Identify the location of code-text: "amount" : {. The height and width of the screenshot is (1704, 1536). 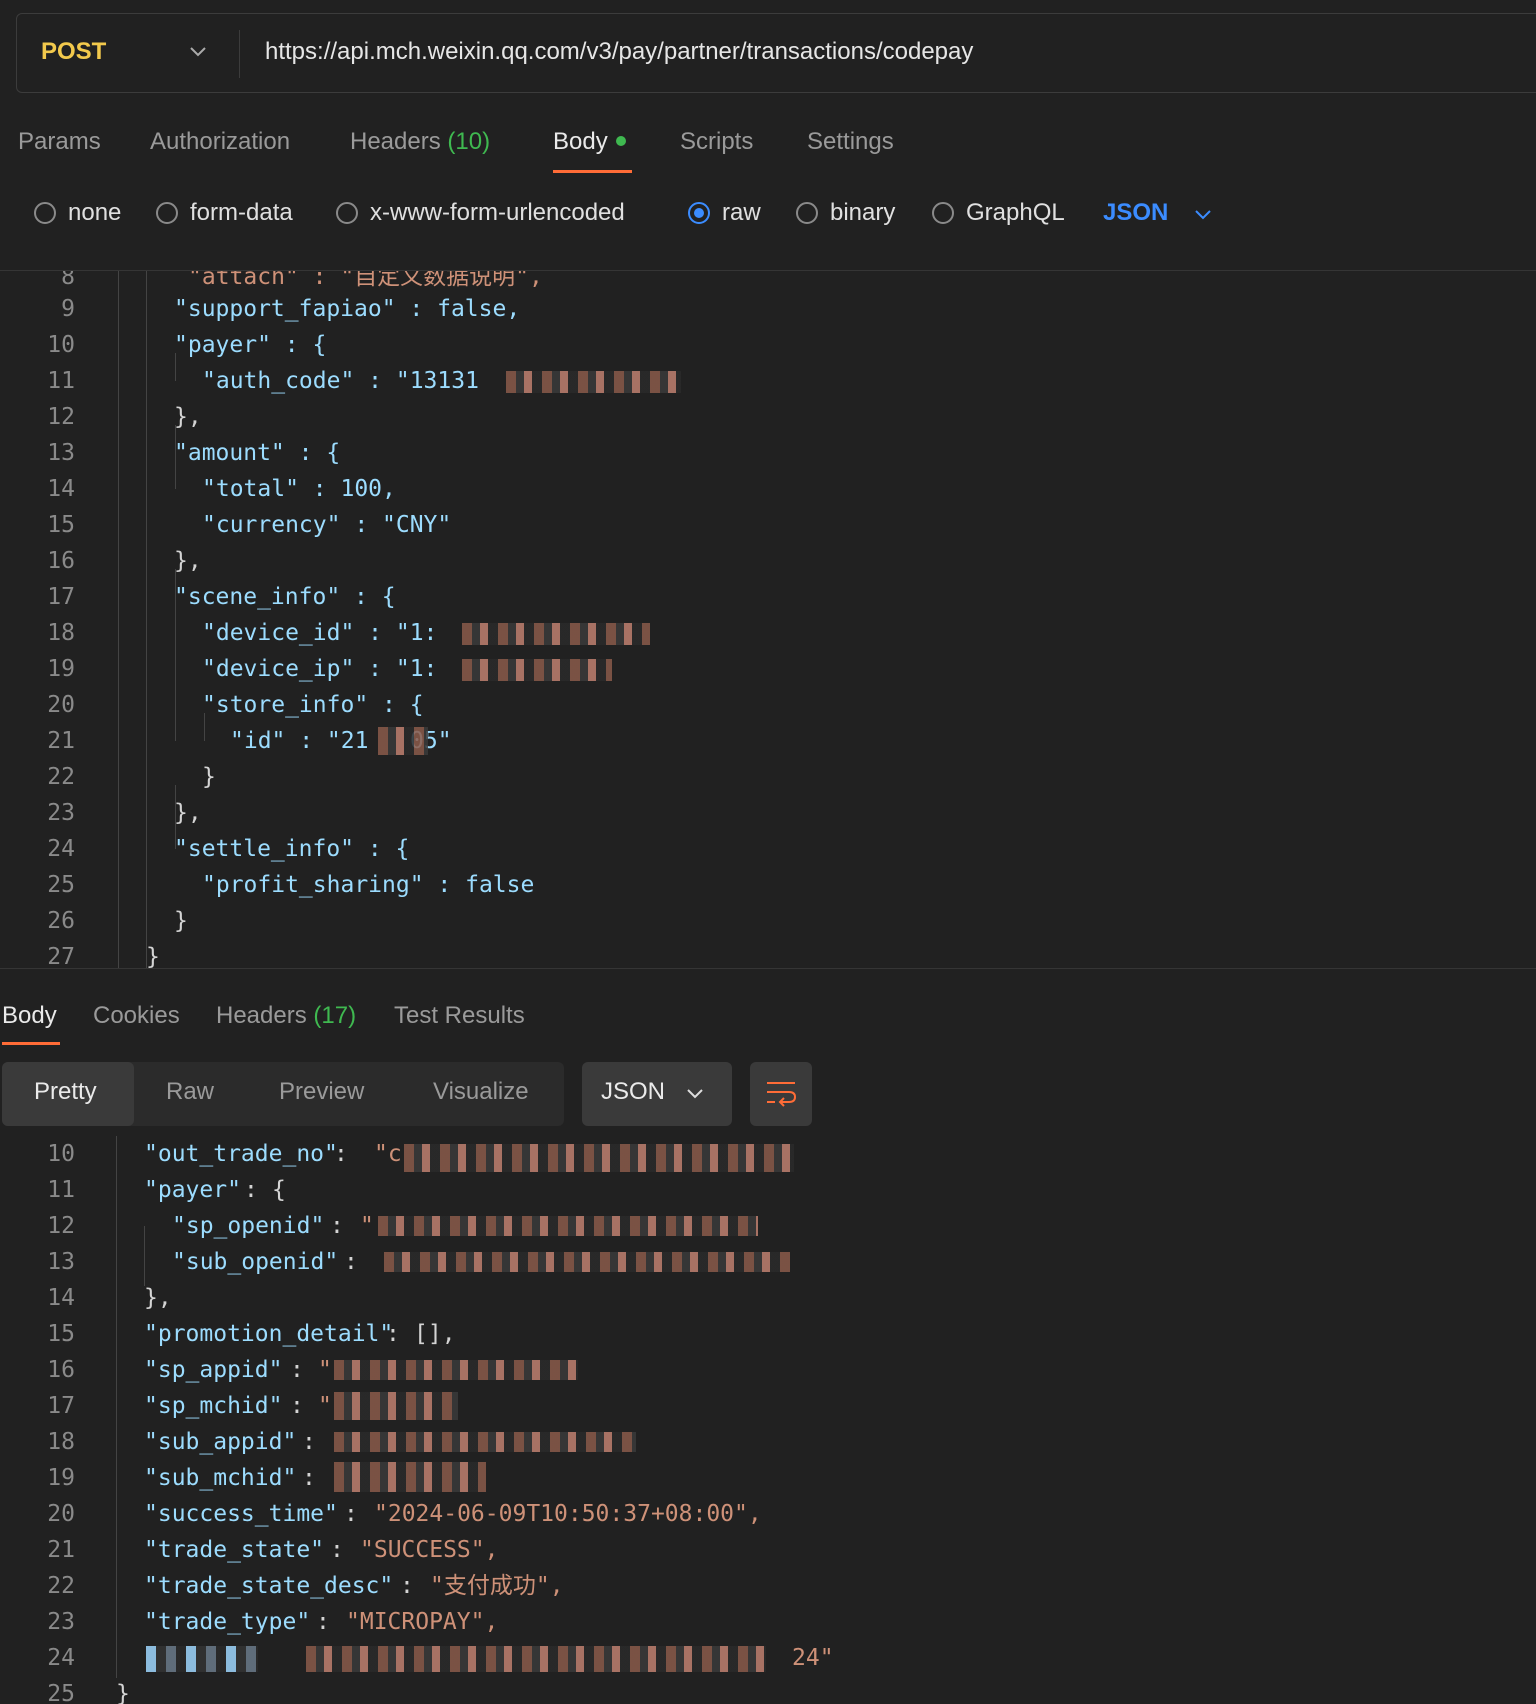
(257, 453).